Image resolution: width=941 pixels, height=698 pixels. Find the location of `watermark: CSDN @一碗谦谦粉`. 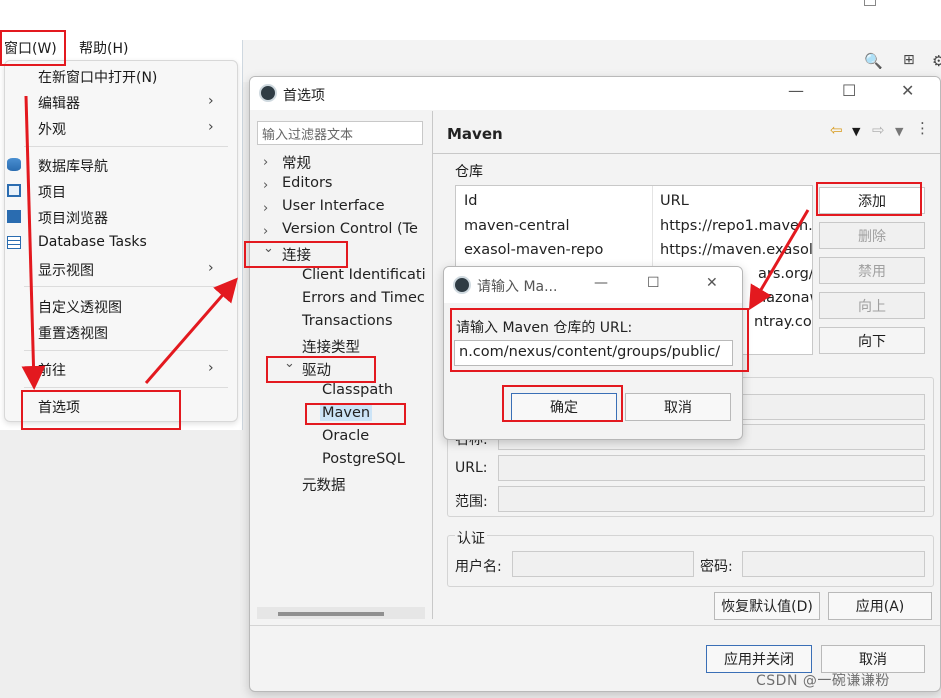

watermark: CSDN @一碗谦谦粉 is located at coordinates (823, 681).